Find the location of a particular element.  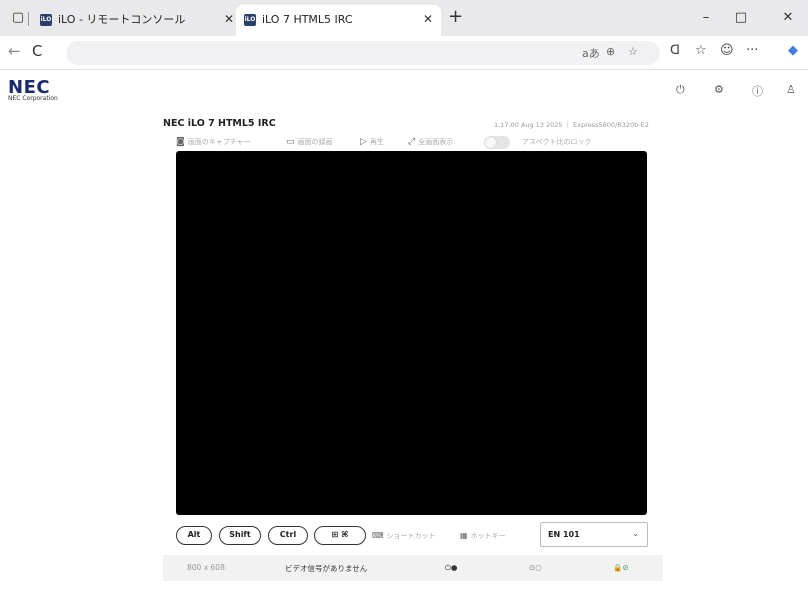

corporation-label: NEC Corporation is located at coordinates (33, 98).